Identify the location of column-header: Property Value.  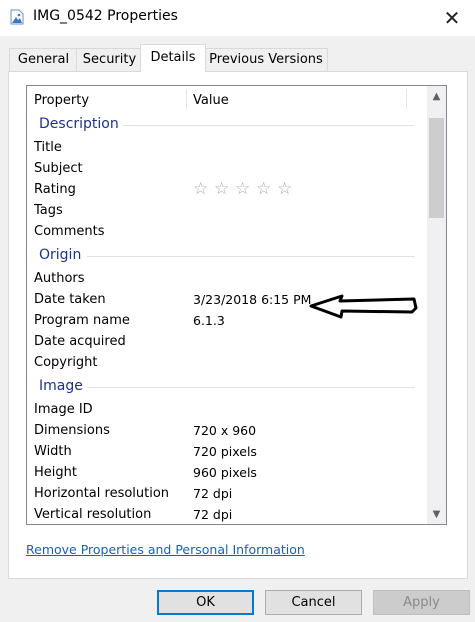
(227, 99).